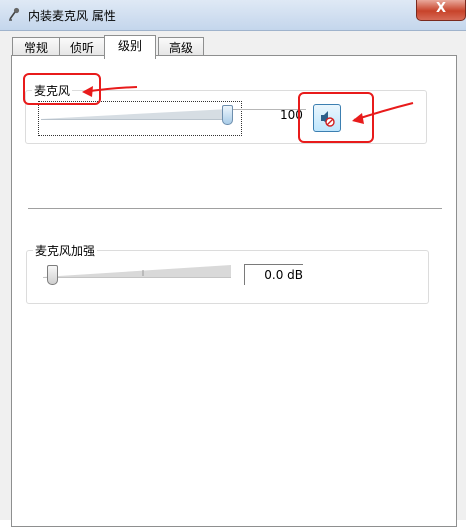  I want to click on boost-group: 麦克风加强 0.0 dB, so click(227, 273).